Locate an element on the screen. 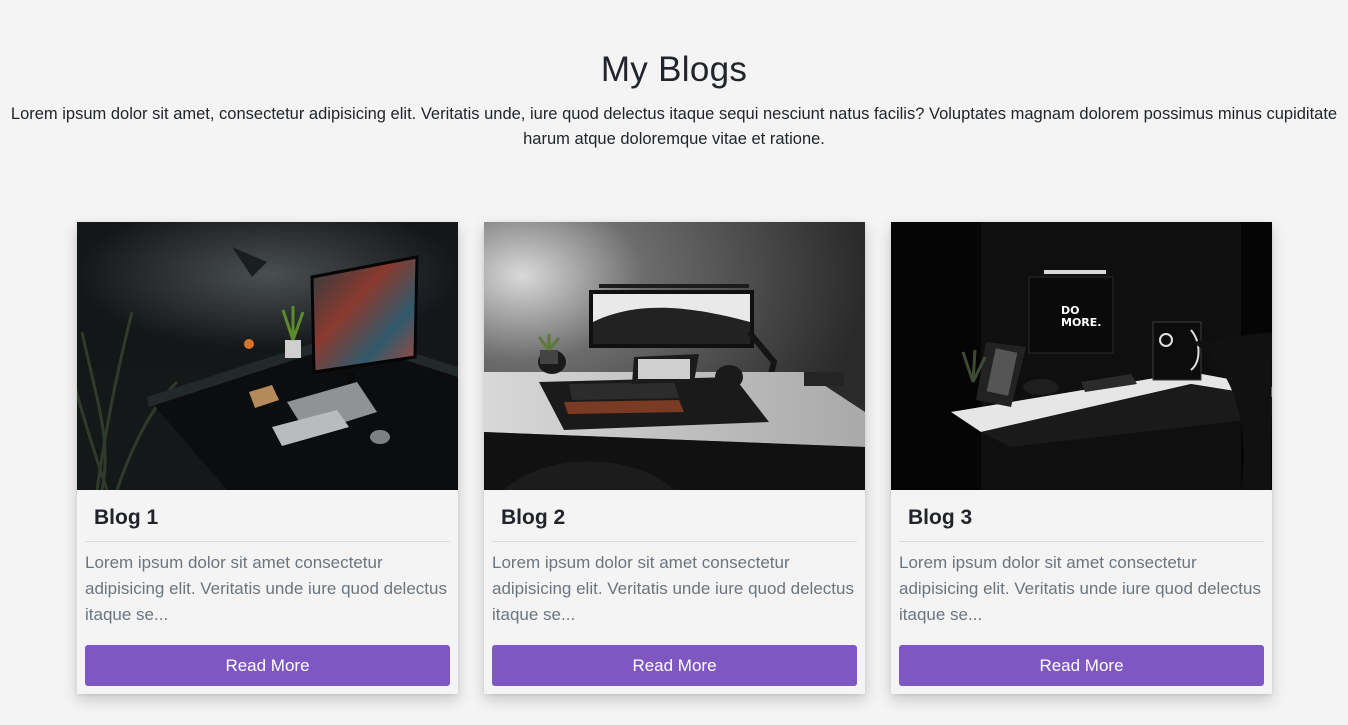 Image resolution: width=1348 pixels, height=725 pixels. blog-1-image is located at coordinates (267, 356).